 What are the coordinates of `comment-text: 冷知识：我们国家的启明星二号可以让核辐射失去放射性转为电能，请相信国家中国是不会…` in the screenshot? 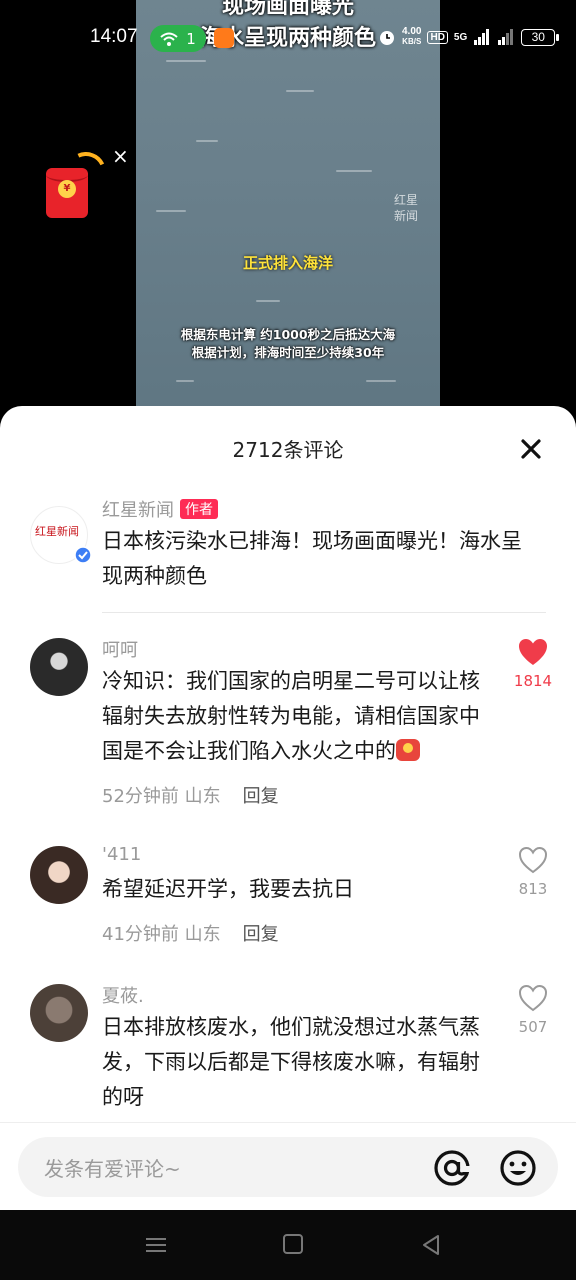 It's located at (292, 716).